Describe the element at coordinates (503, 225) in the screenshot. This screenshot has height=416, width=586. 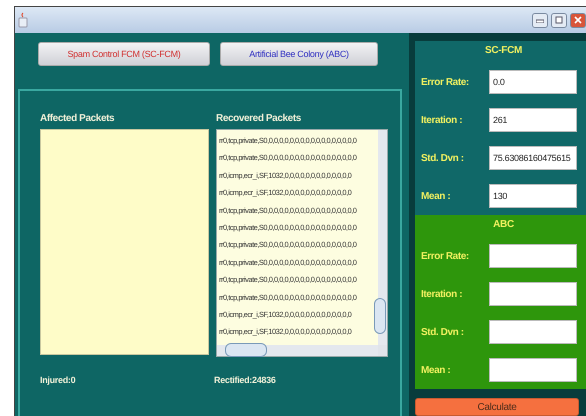
I see `section-title: ABC` at that location.